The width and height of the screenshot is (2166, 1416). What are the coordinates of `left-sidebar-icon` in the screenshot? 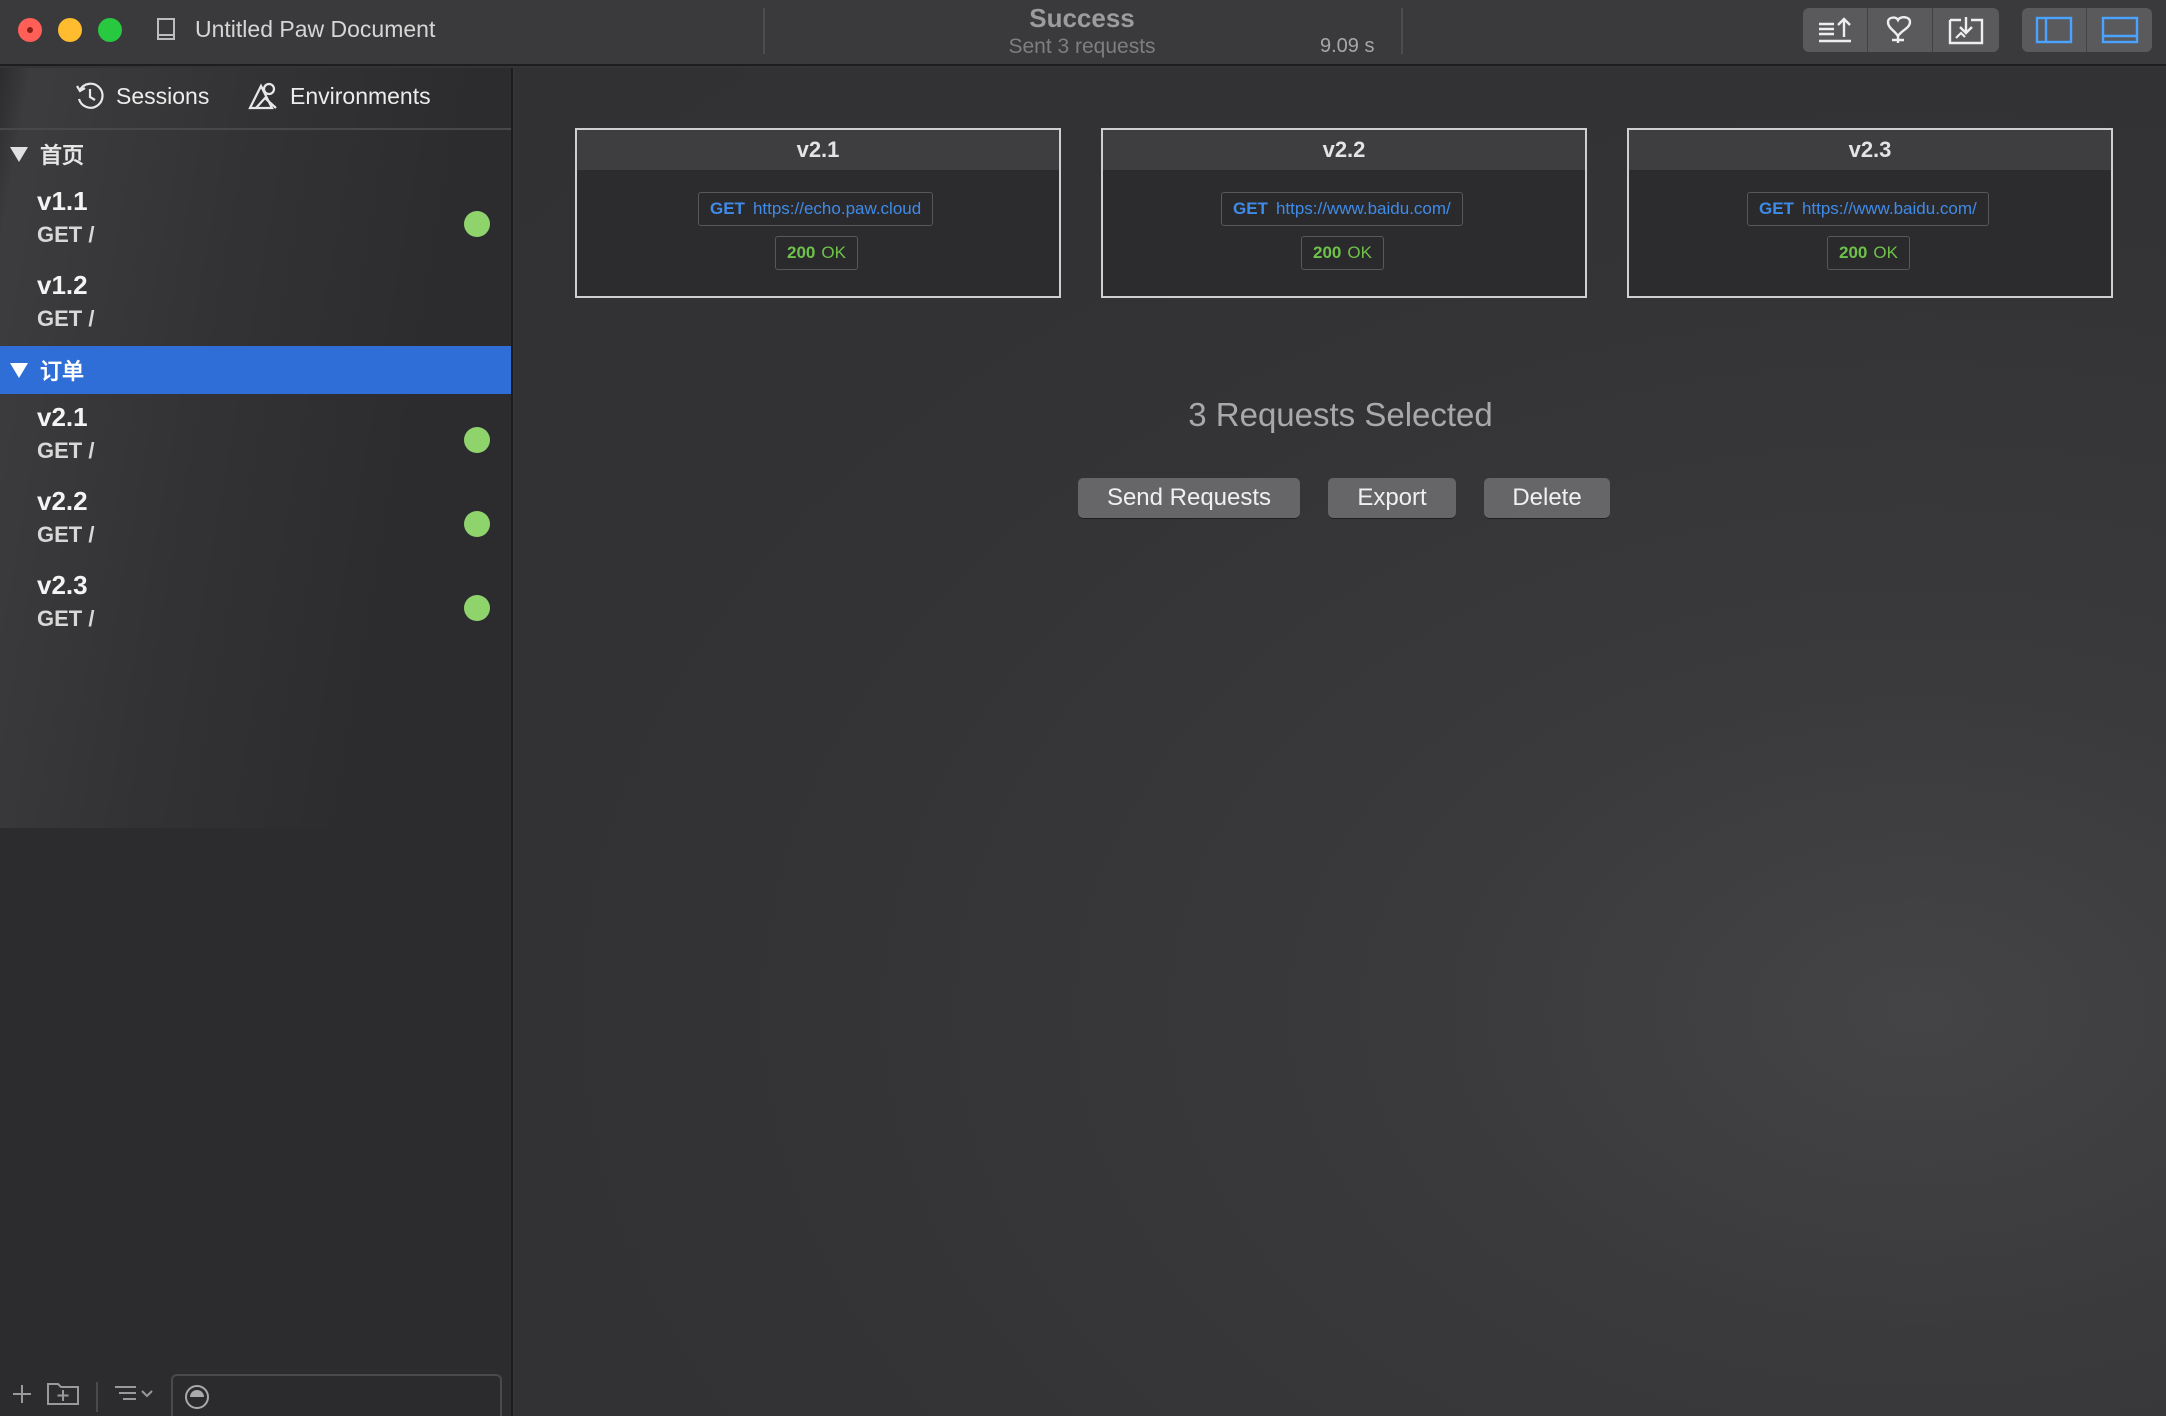 It's located at (2054, 30).